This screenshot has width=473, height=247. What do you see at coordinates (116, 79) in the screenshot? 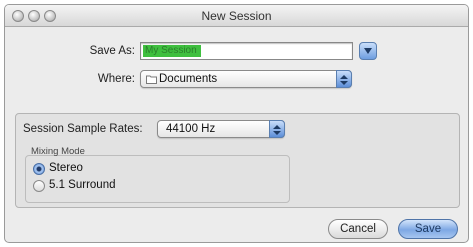
I see `where-label: Where:` at bounding box center [116, 79].